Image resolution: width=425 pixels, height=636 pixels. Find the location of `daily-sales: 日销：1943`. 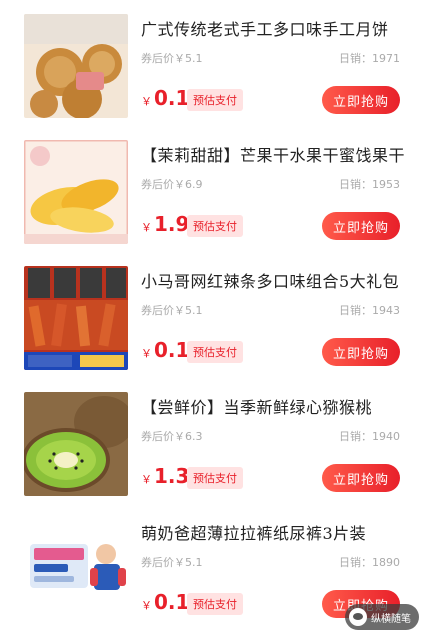

daily-sales: 日销：1943 is located at coordinates (369, 310).